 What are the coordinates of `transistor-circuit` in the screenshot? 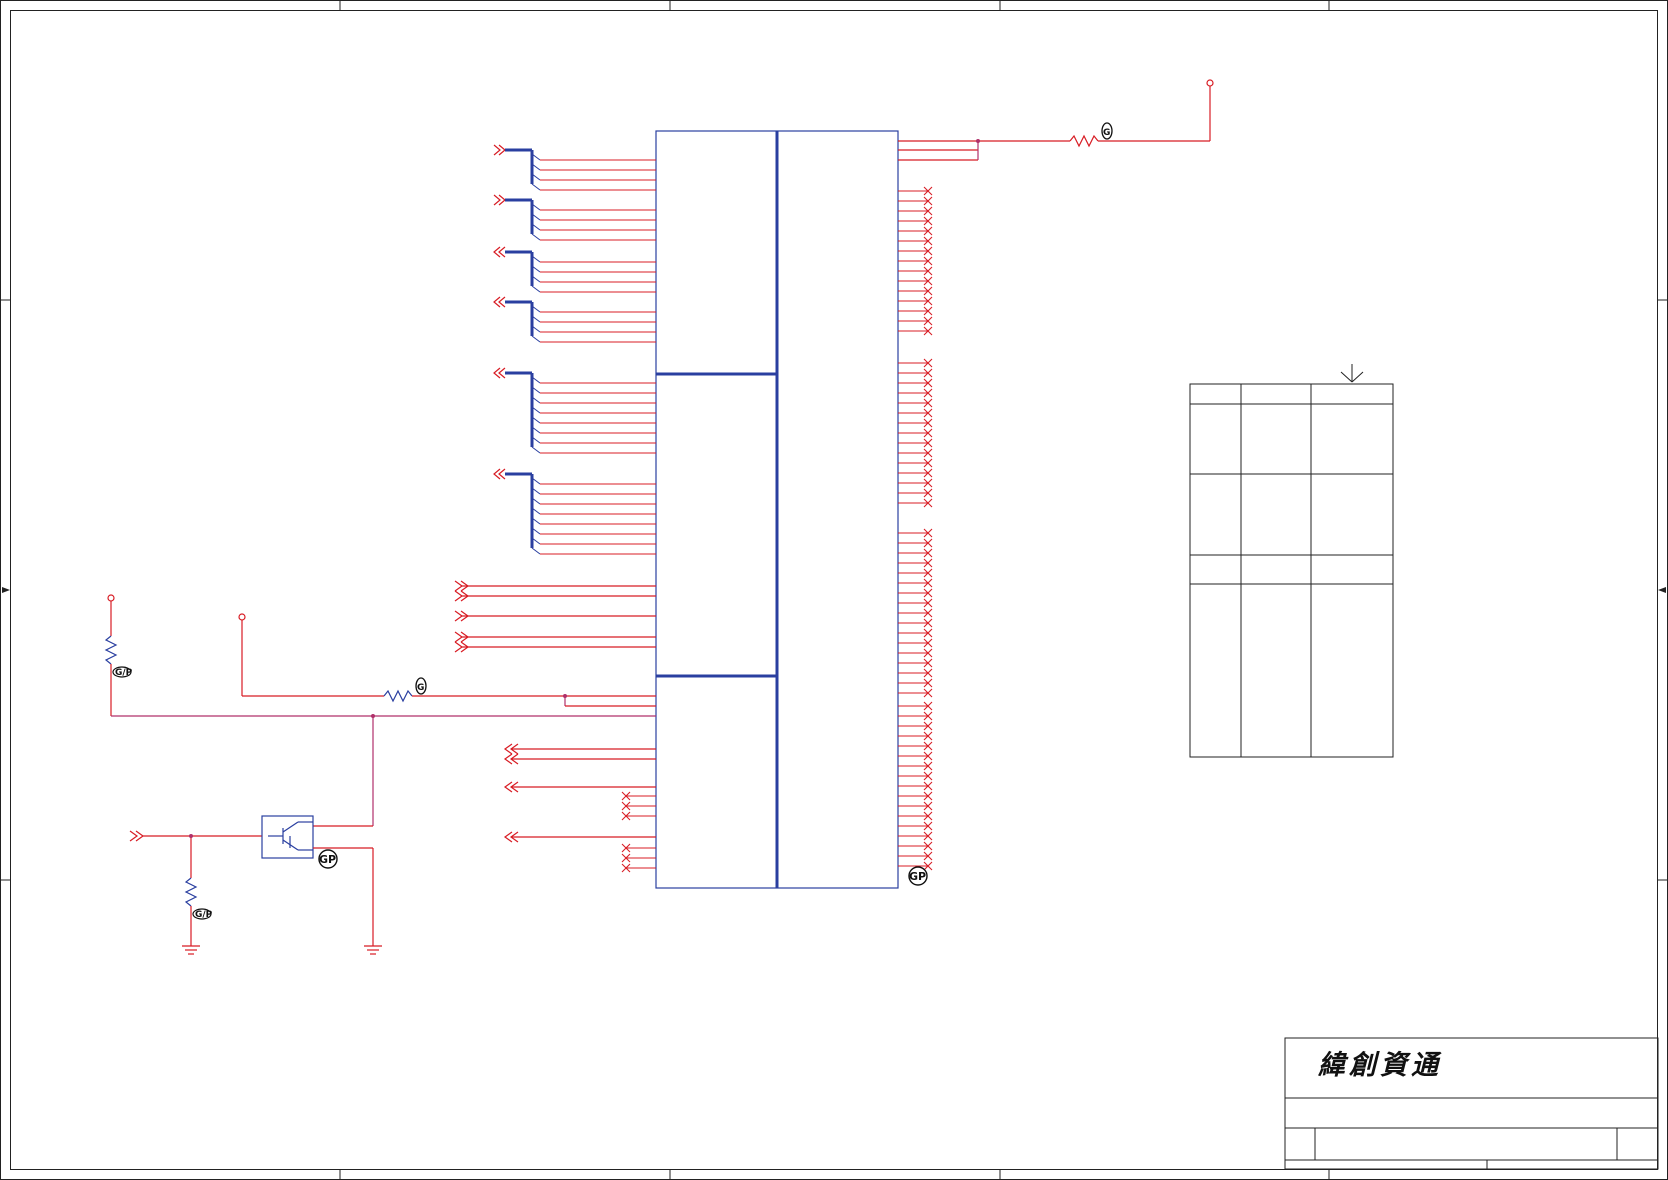 It's located at (255, 885).